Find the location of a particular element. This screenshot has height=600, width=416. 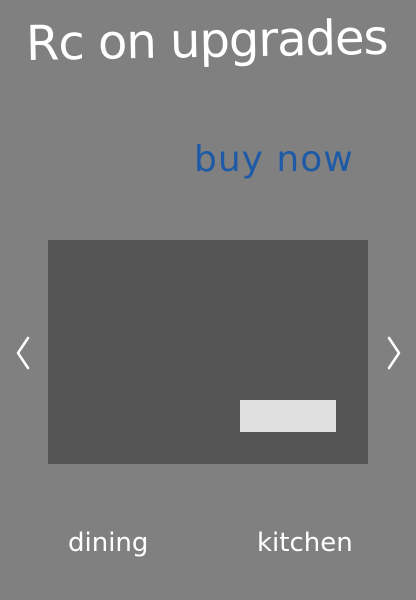

buy-now-link: buy now is located at coordinates (274, 160).